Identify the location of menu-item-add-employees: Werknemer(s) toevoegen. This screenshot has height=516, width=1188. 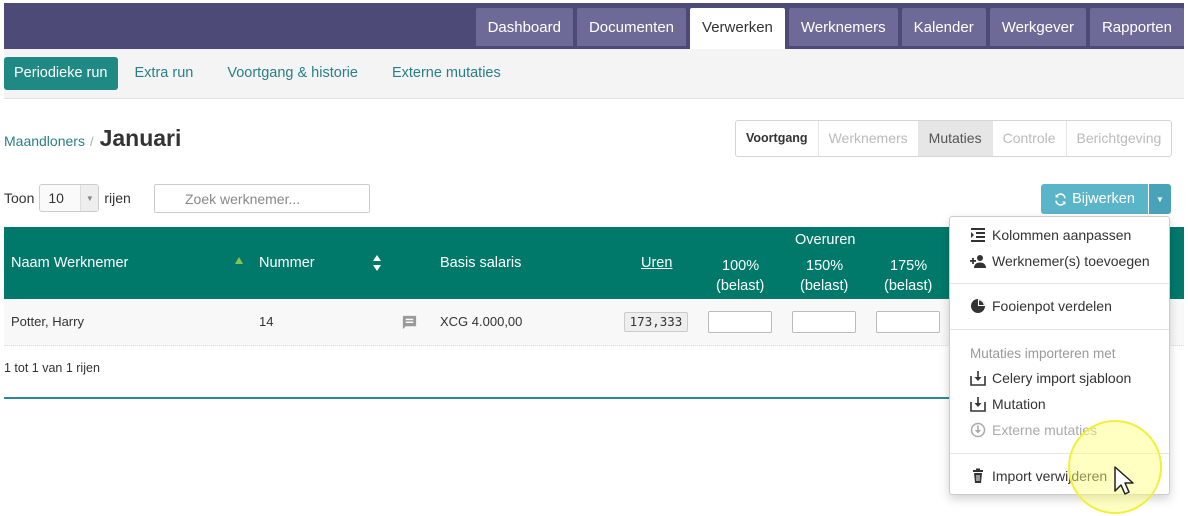
(1060, 261).